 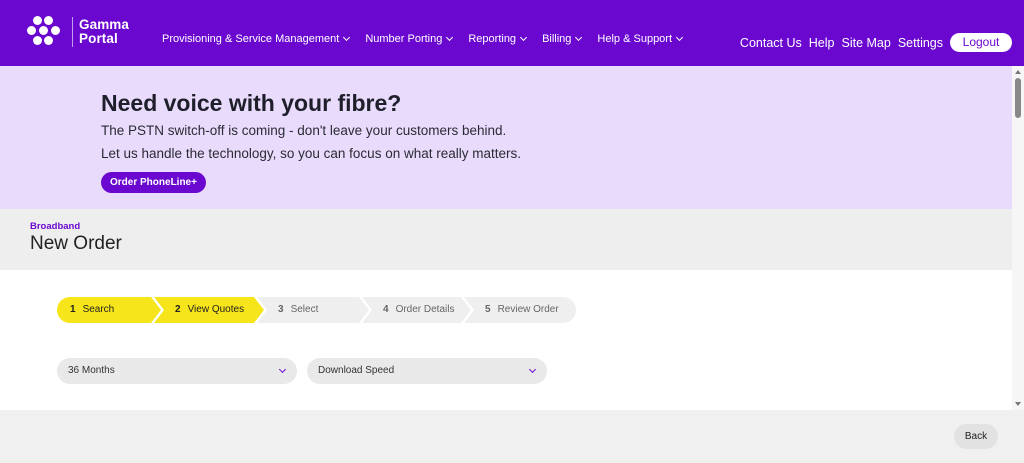 What do you see at coordinates (91, 370) in the screenshot?
I see `contract-term-value: 36 Months` at bounding box center [91, 370].